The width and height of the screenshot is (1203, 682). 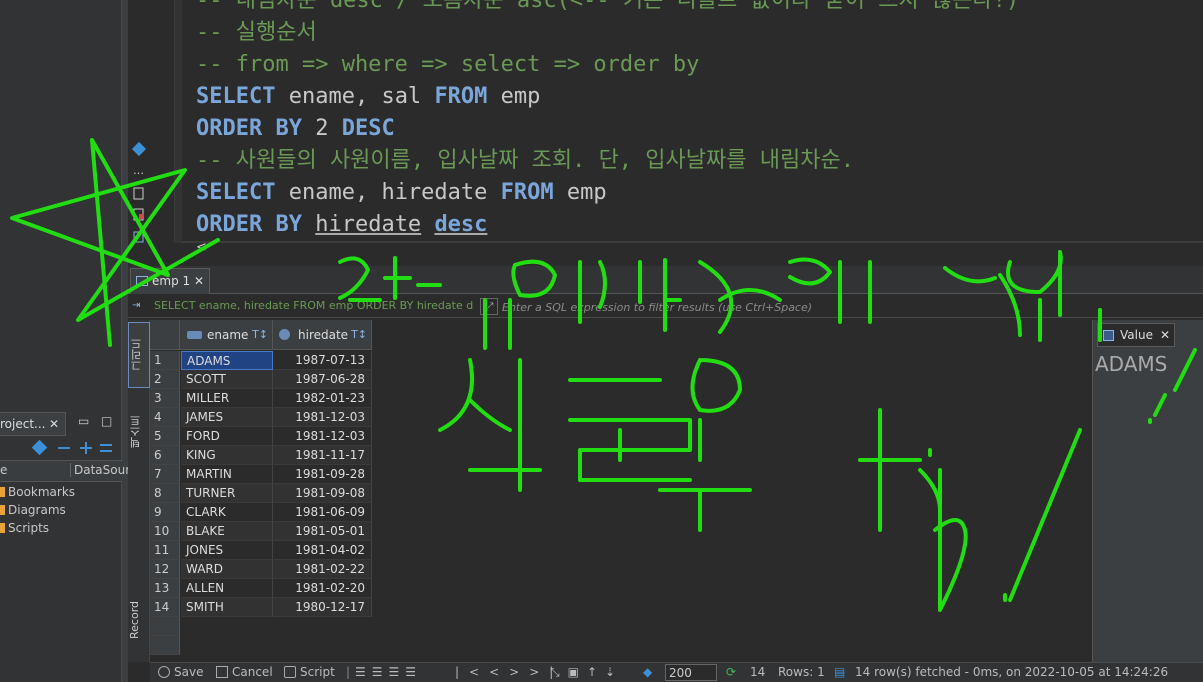 I want to click on table-row: 6 KING 1981-11-17, so click(x=261, y=455).